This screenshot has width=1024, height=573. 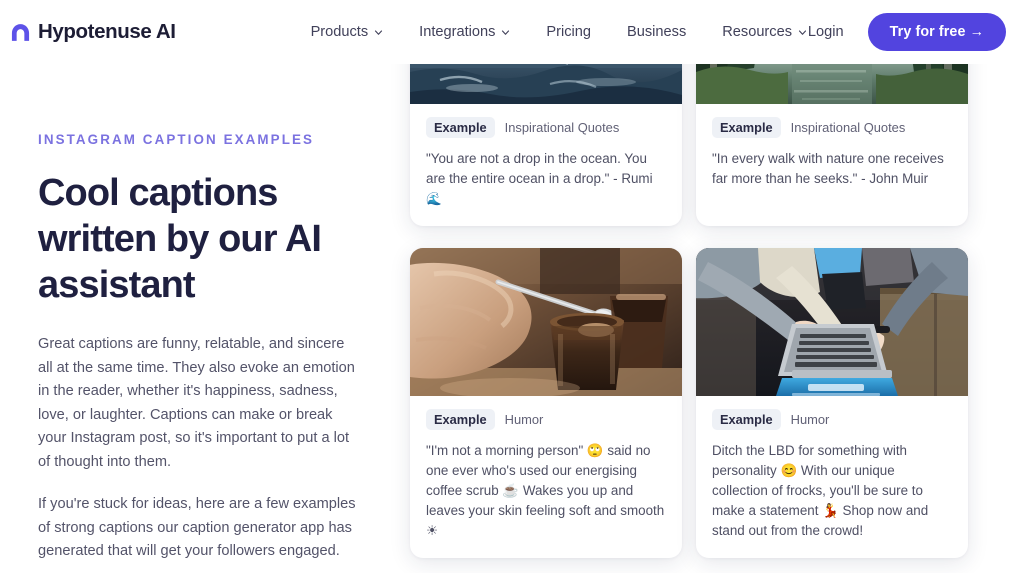 I want to click on laptop-teamwork-photo, so click(x=832, y=321).